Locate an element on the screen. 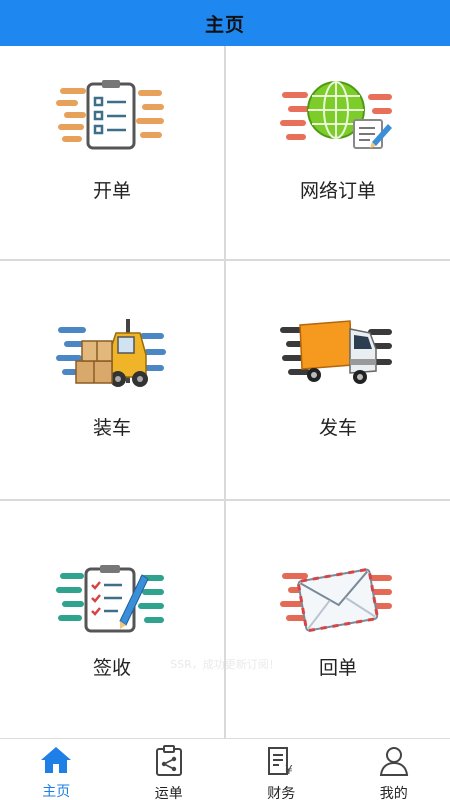 This screenshot has width=450, height=800. tile-return-receipt: 回单 is located at coordinates (338, 619).